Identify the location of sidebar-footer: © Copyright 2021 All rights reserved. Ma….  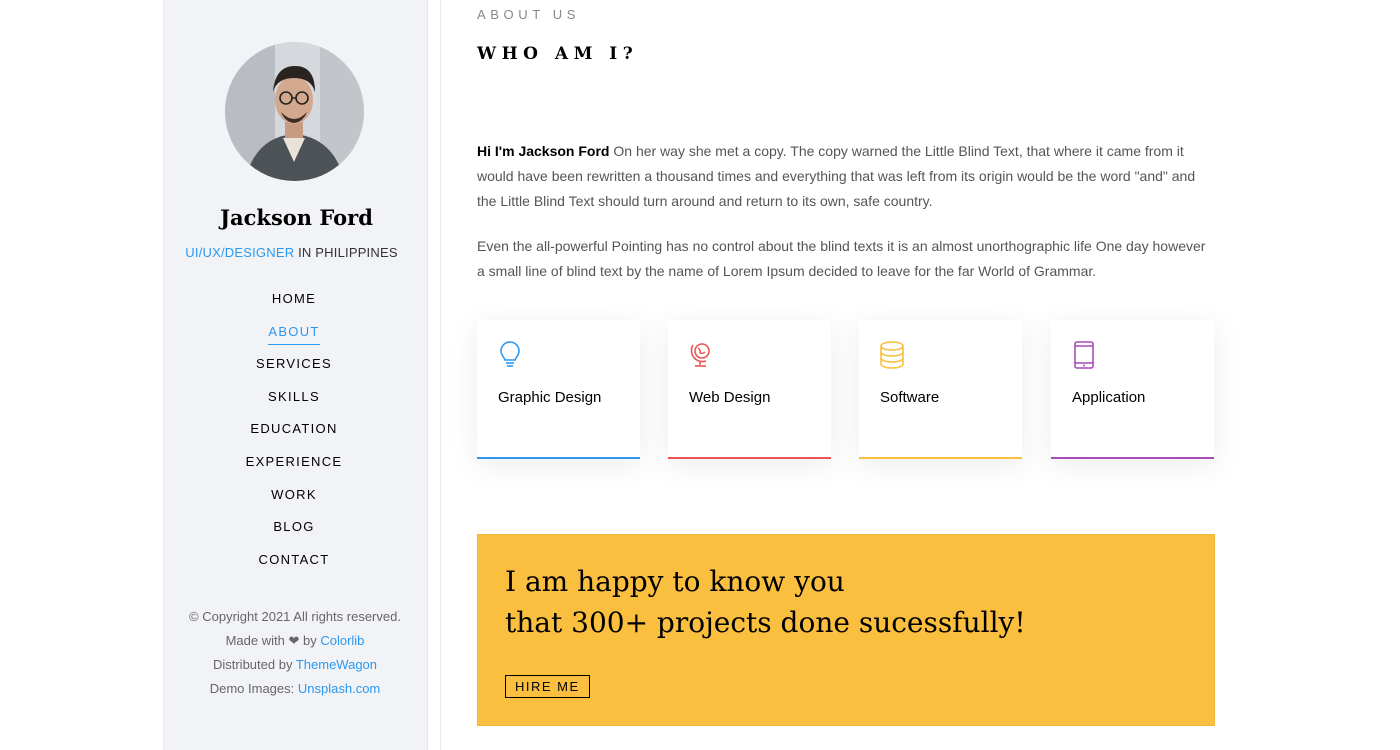
(295, 653).